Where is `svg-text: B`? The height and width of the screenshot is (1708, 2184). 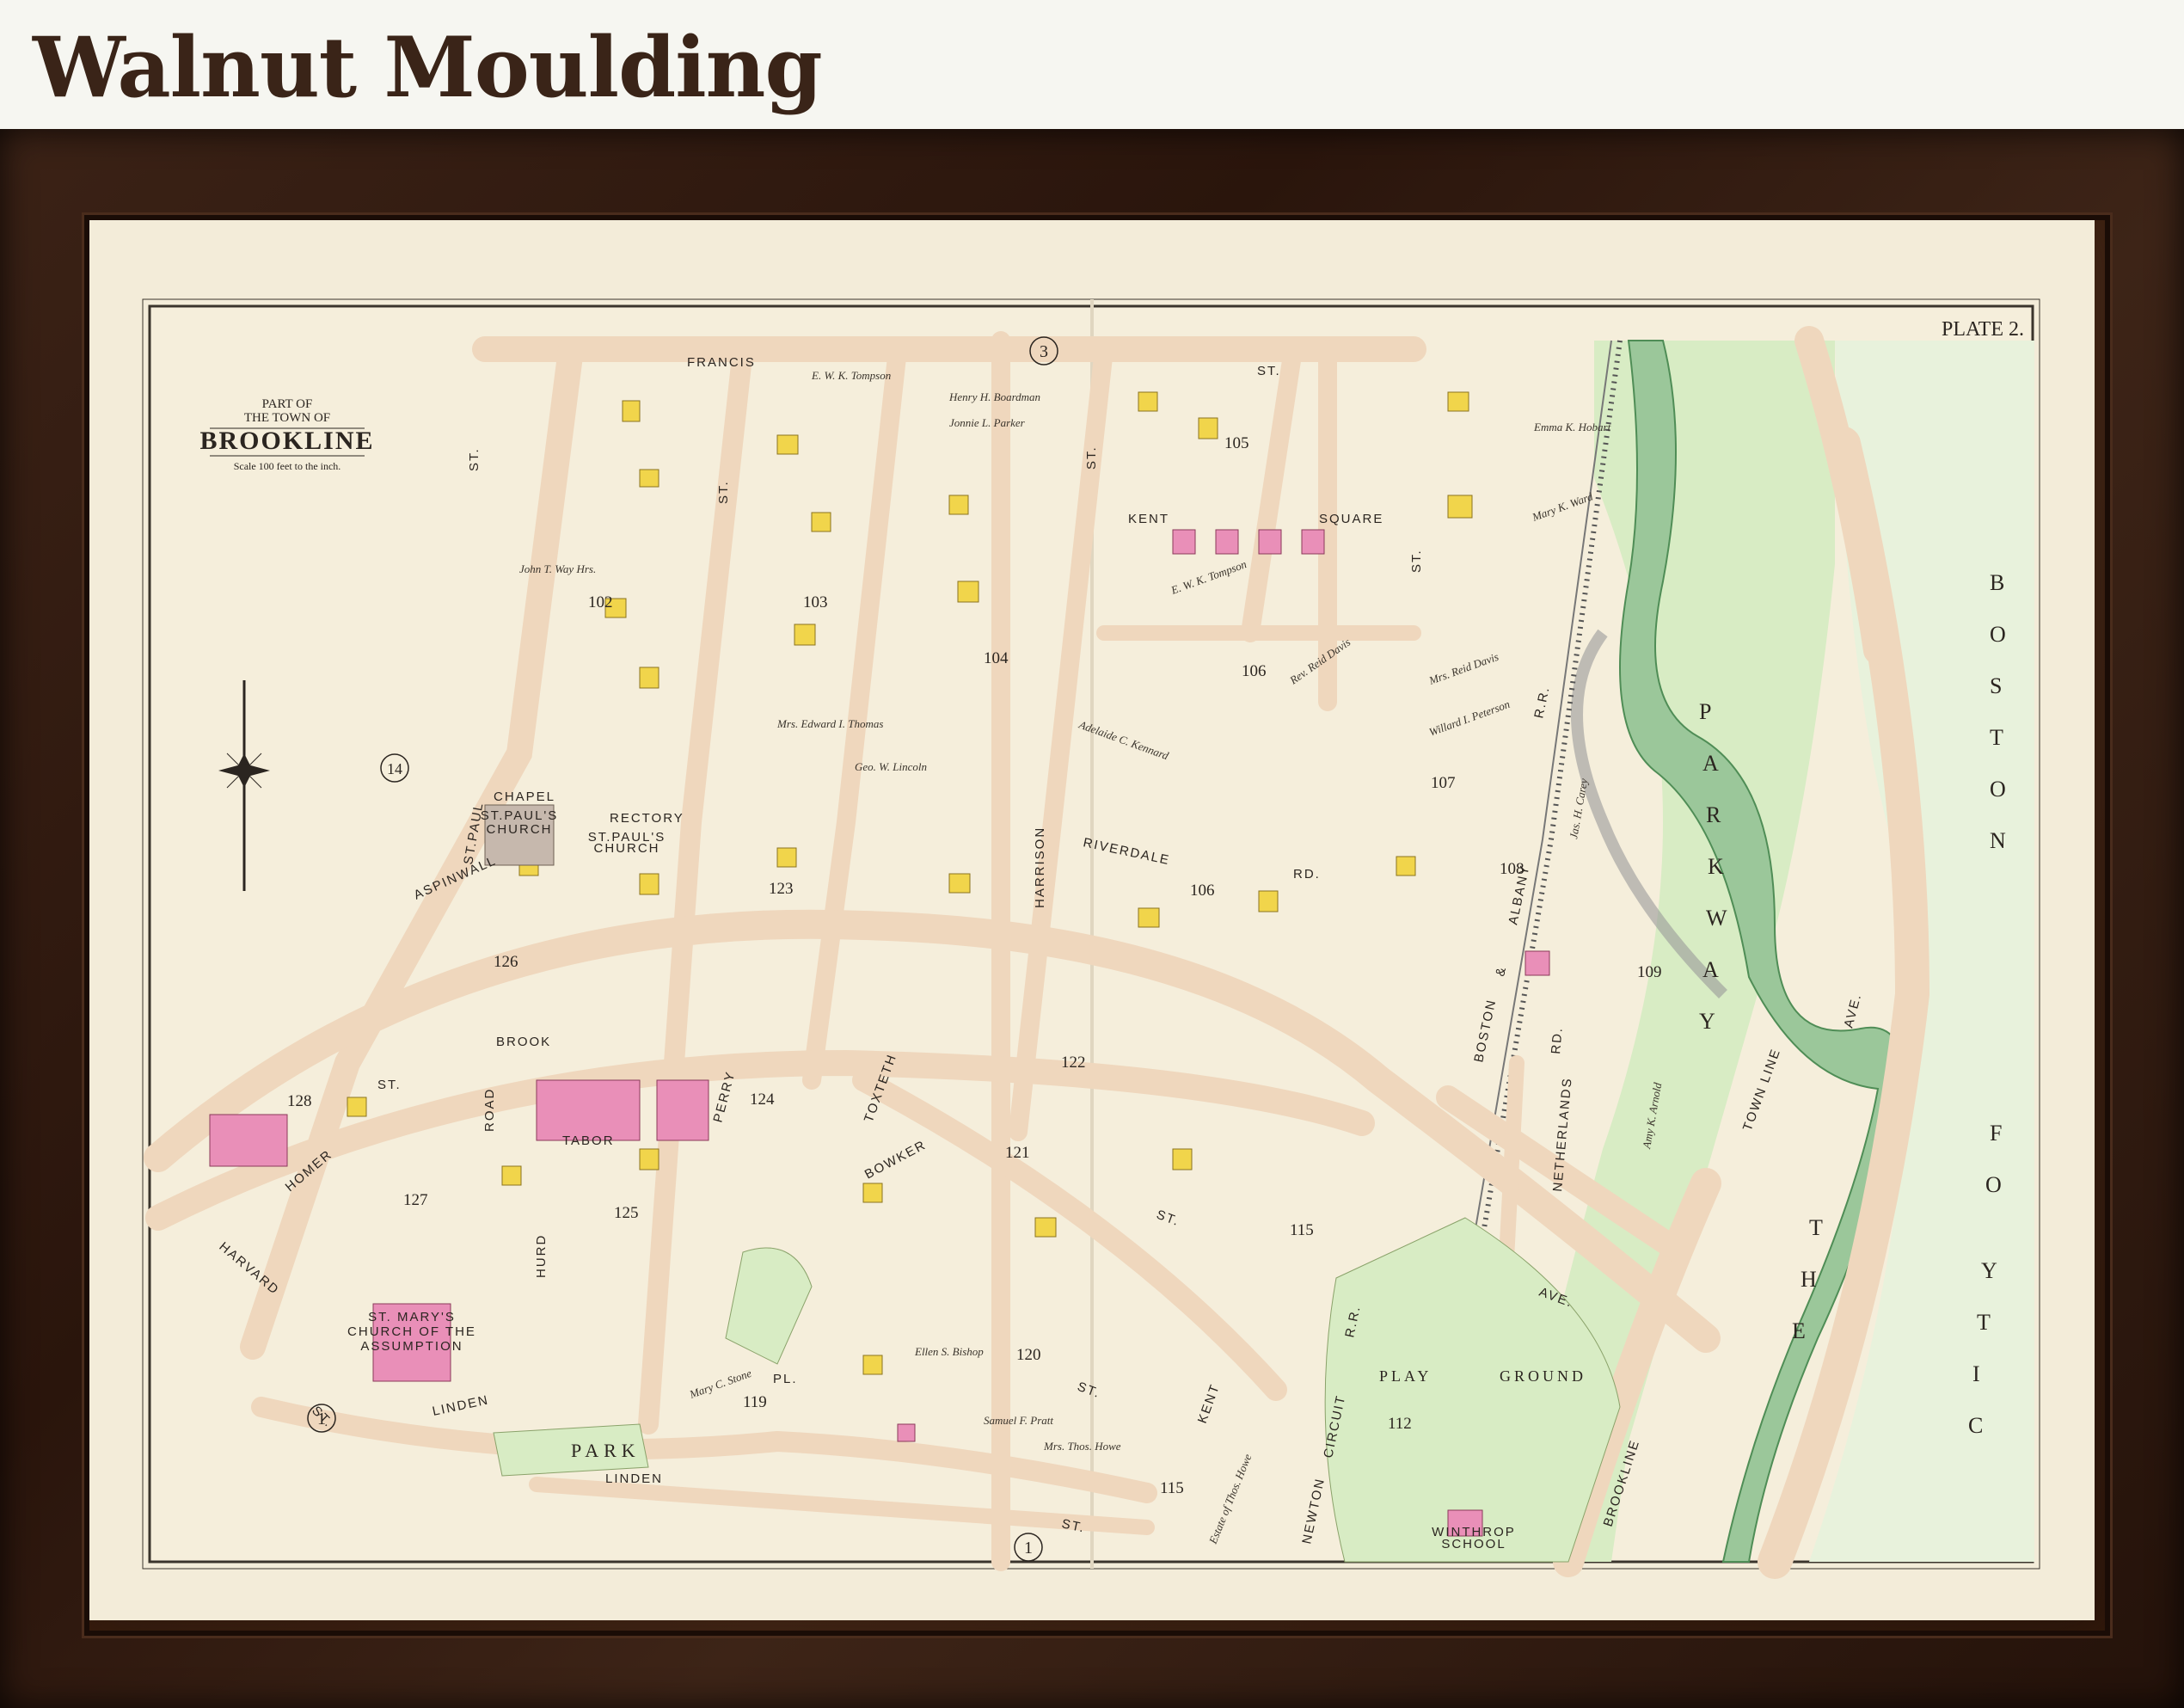
svg-text: B is located at coordinates (1997, 583).